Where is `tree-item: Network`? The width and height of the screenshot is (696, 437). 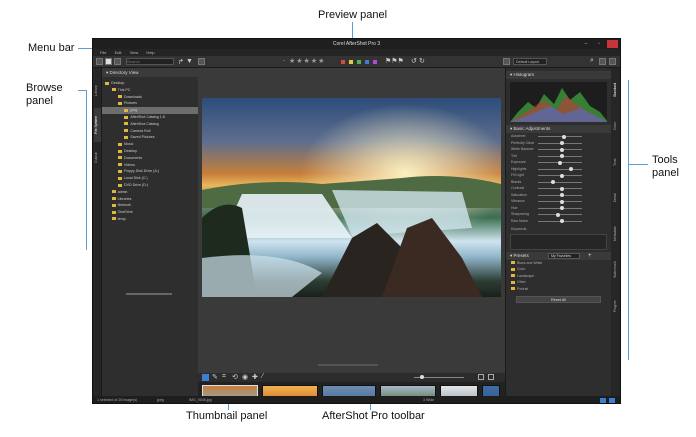
tree-item: Network is located at coordinates (150, 205).